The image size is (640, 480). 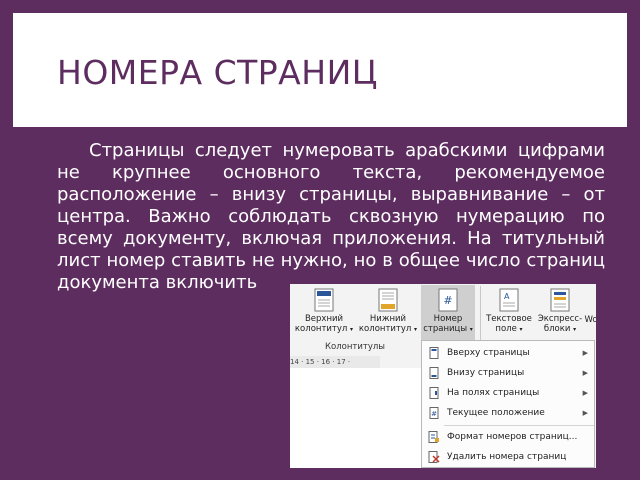 I want to click on ruler: 14 · 15 · 16 · 17 ·, so click(x=335, y=362).